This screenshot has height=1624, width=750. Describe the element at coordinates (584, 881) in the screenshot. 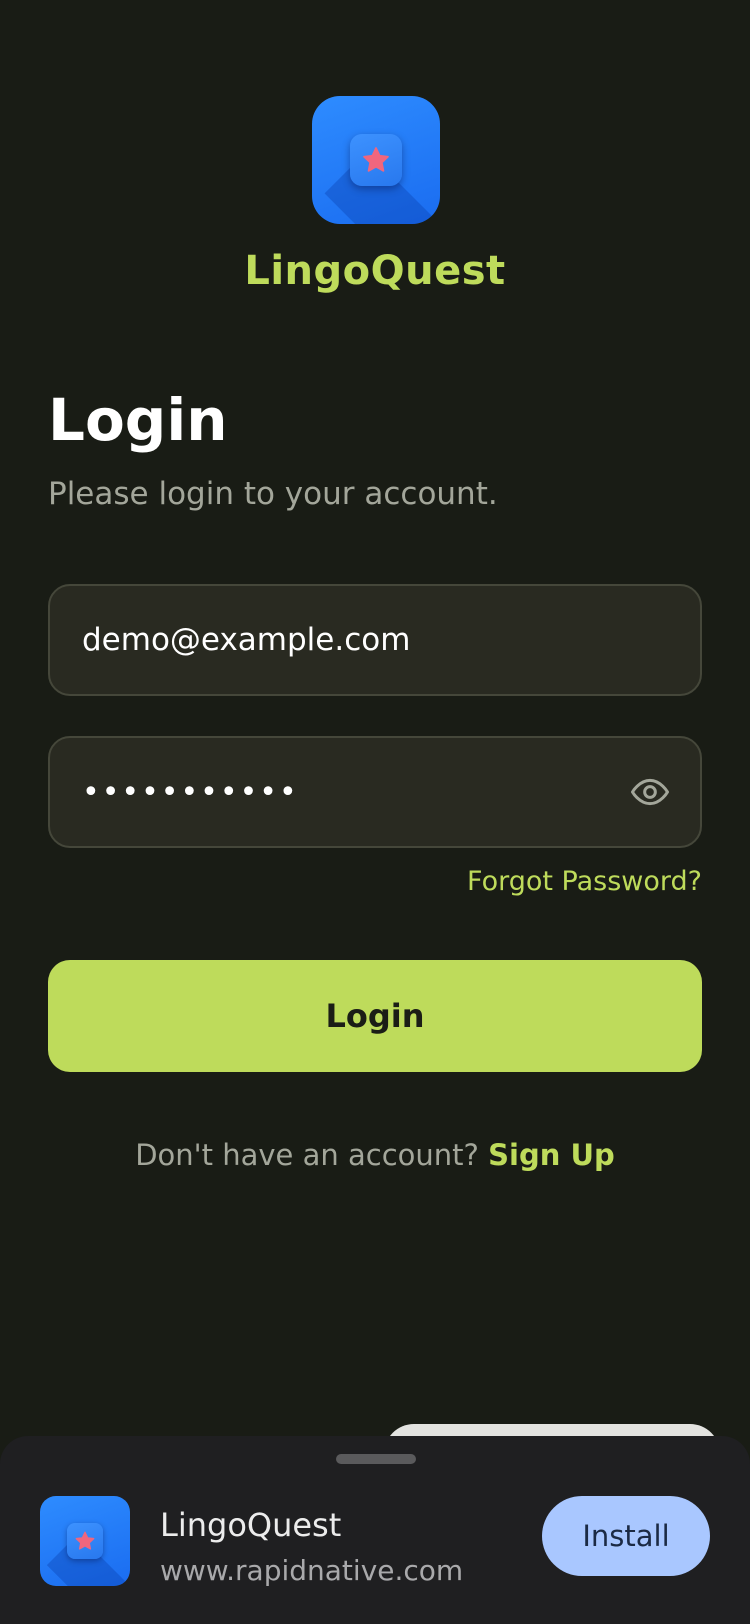

I see `forgot-password-link: Forgot Password?` at that location.